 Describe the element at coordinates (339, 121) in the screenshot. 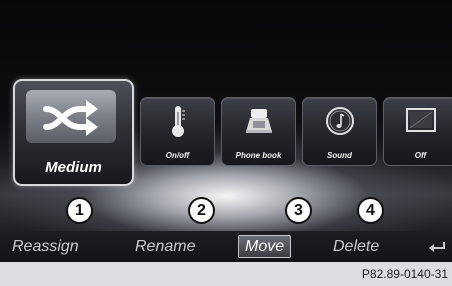

I see `sound-icon` at that location.